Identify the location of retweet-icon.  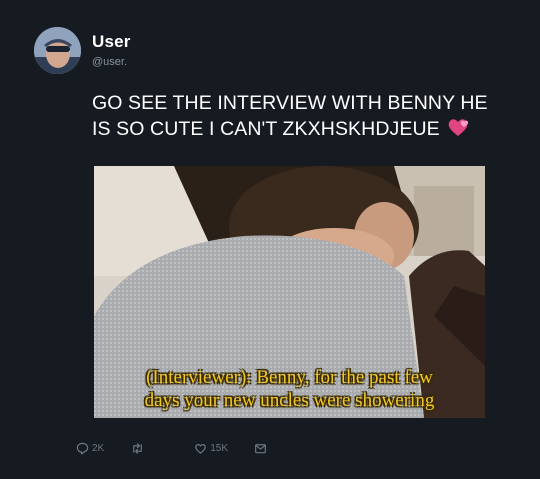
(137, 448).